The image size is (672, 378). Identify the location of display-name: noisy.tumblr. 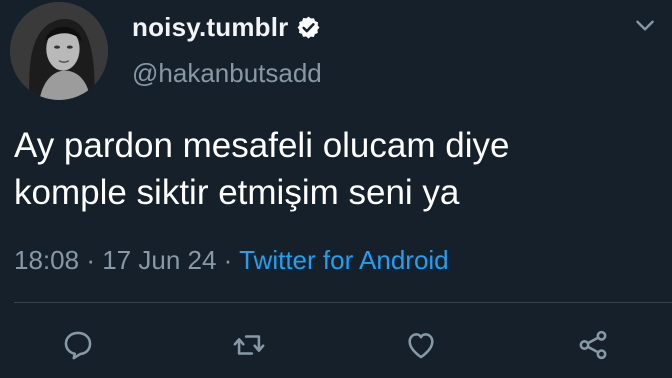
(210, 27).